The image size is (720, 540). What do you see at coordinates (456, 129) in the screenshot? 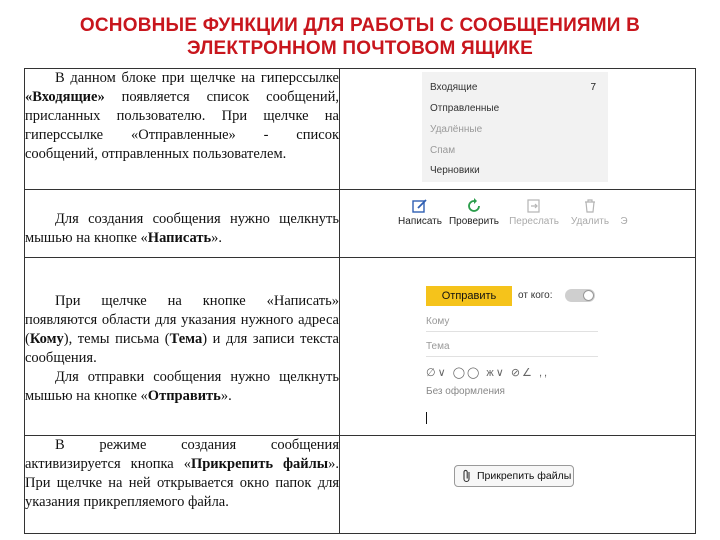
I see `folder-deleted: Удалённые` at bounding box center [456, 129].